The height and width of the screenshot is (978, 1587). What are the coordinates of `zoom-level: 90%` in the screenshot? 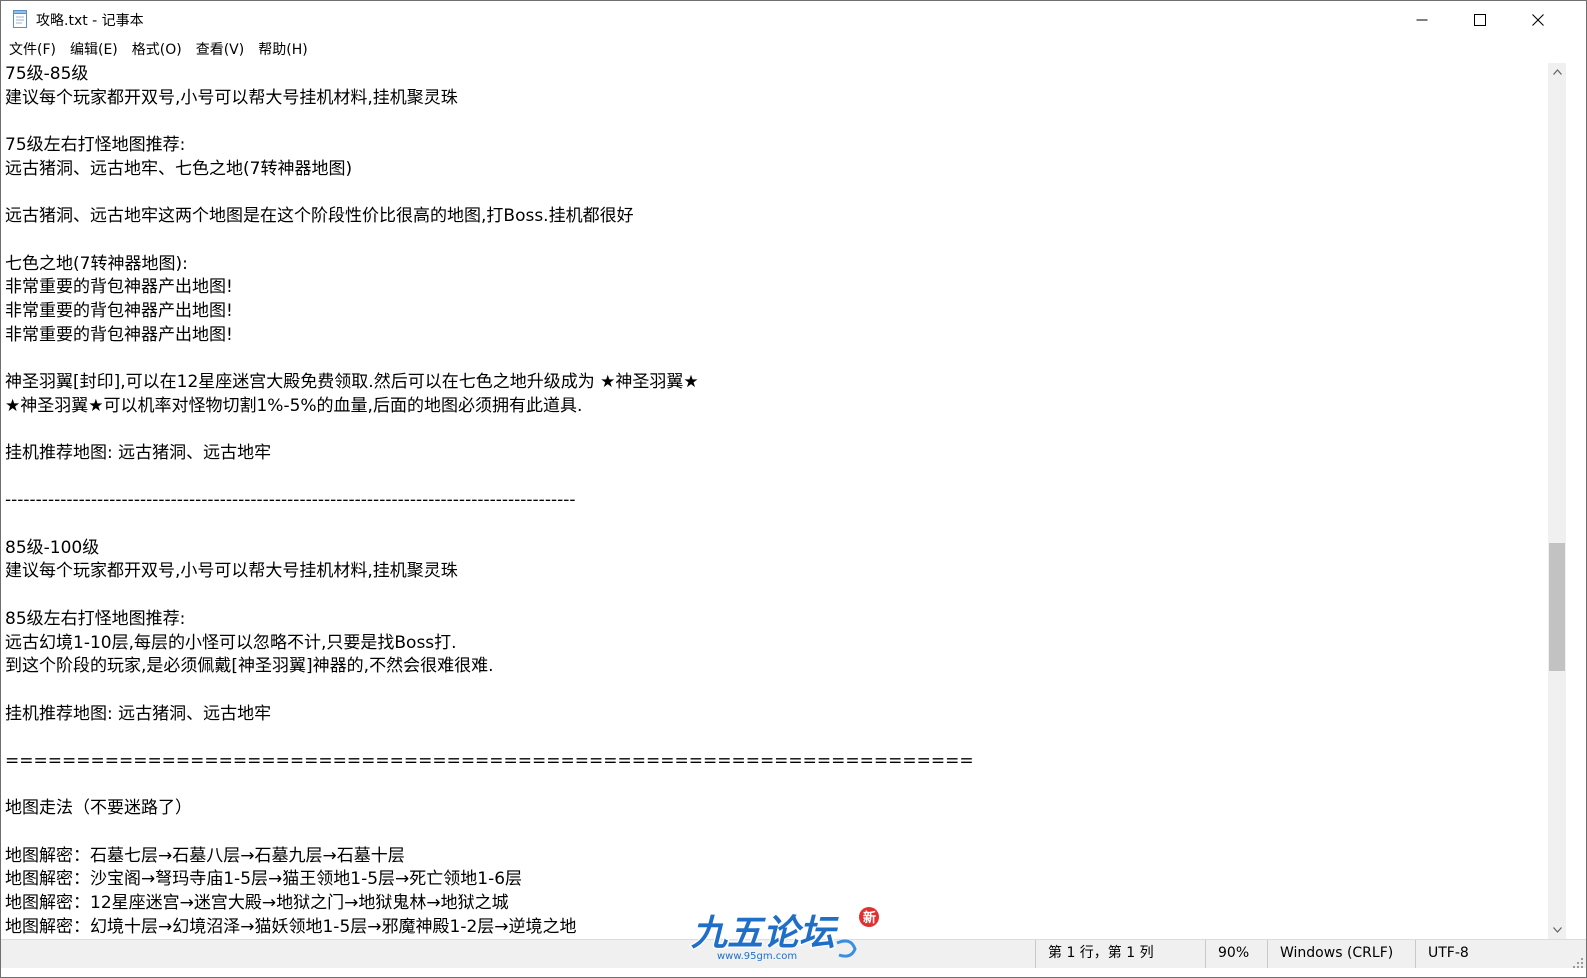 It's located at (1236, 954).